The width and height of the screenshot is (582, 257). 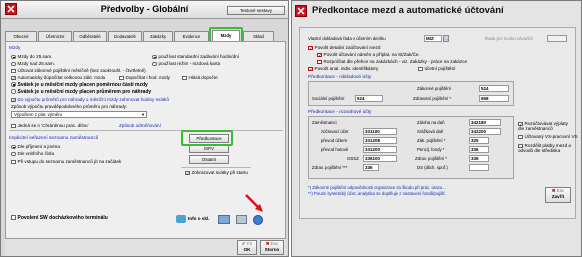 I want to click on zdrav-poj-label: Zdrav. pojištění *, so click(x=431, y=158).